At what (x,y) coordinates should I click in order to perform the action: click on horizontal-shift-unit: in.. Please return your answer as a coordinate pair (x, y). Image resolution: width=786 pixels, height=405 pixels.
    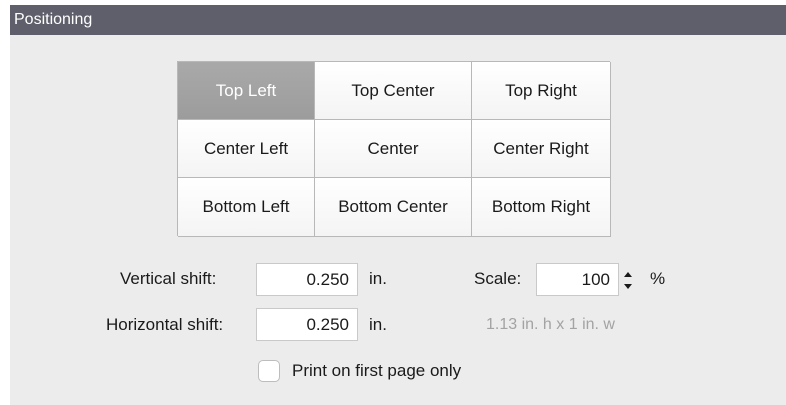
    Looking at the image, I should click on (378, 324).